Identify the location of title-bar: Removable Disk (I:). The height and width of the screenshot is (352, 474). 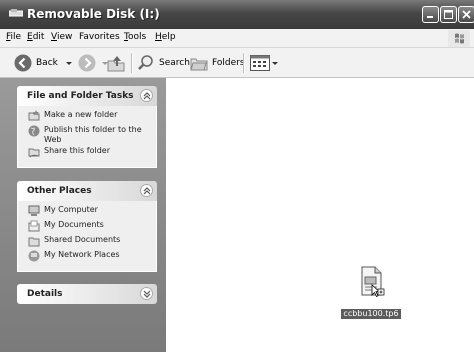
(237, 14).